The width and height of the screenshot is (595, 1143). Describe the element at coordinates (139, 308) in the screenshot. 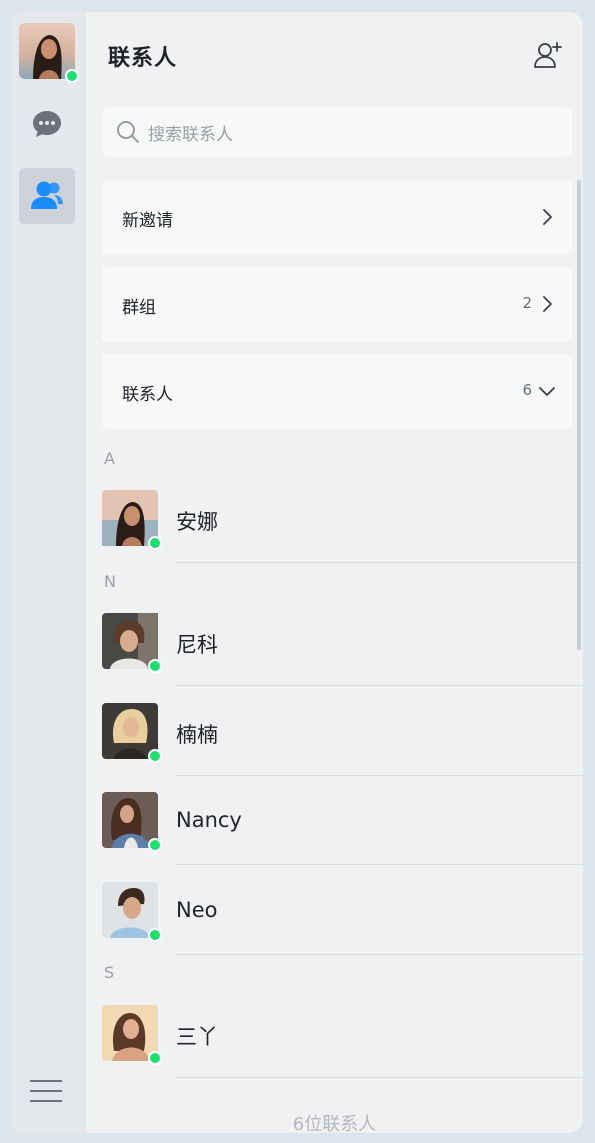

I see `groups-label: 群组` at that location.